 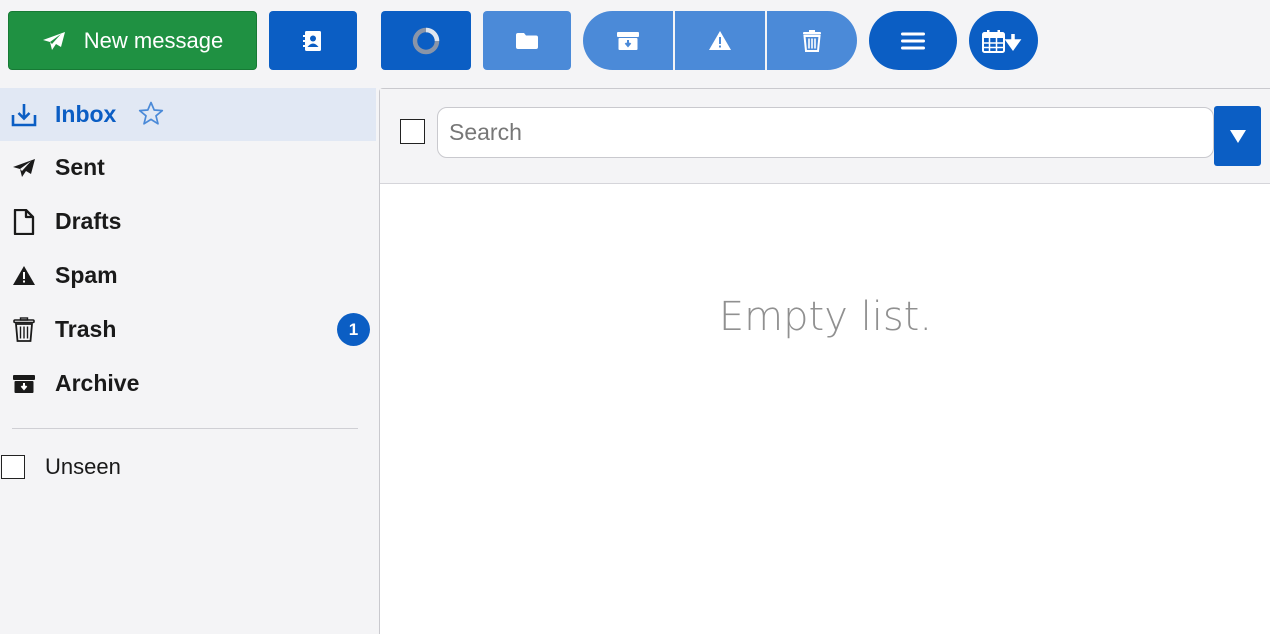 I want to click on address-book-icon, so click(x=312, y=40).